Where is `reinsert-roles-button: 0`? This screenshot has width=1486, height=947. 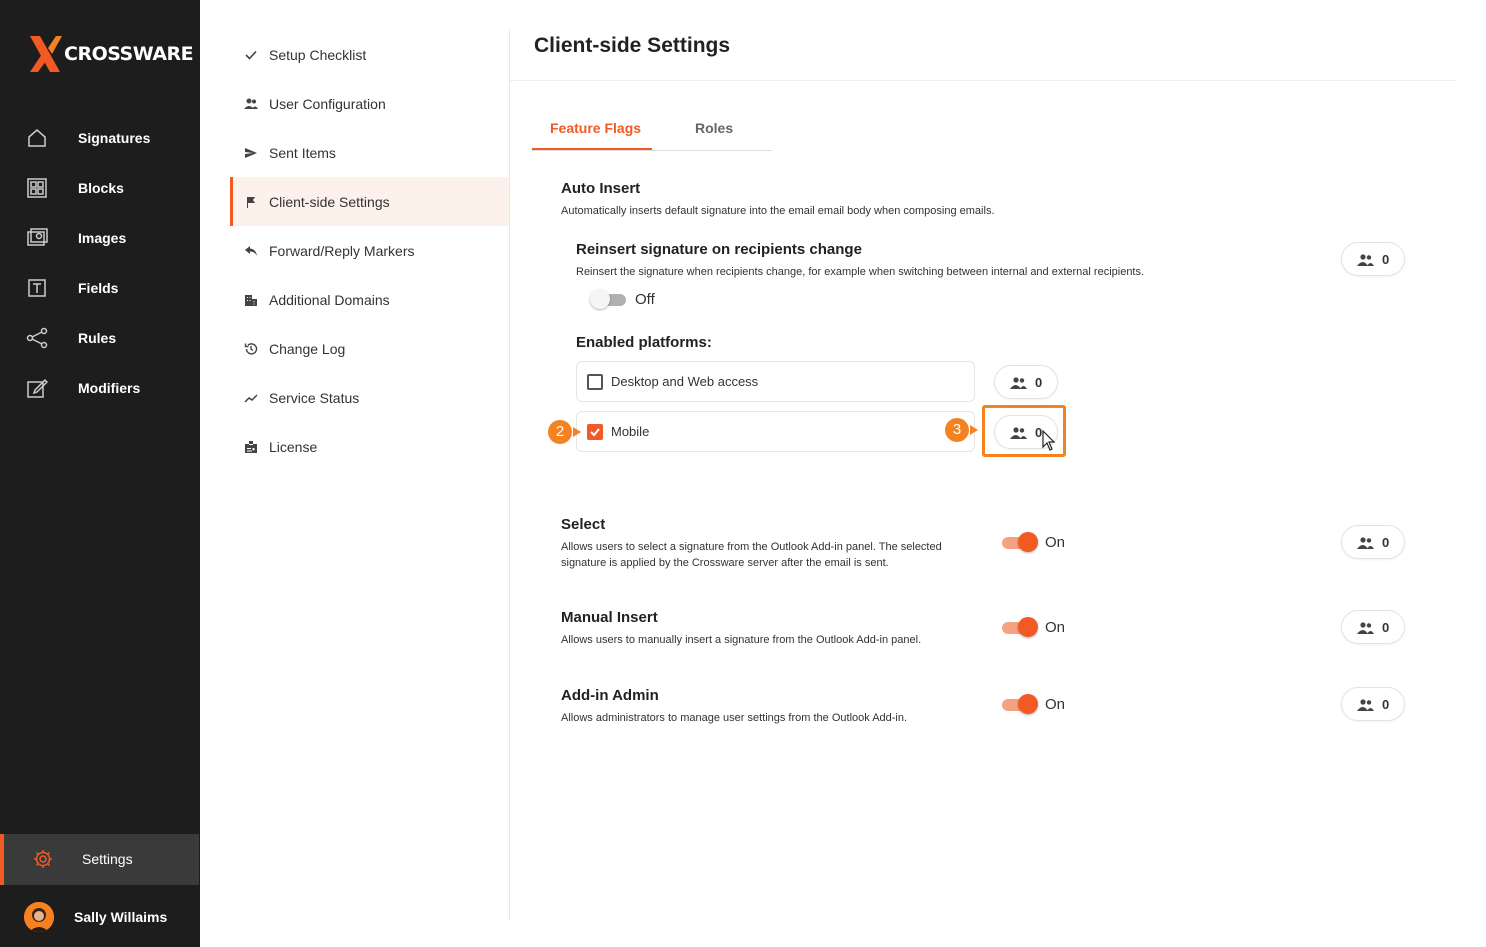
reinsert-roles-button: 0 is located at coordinates (1373, 259).